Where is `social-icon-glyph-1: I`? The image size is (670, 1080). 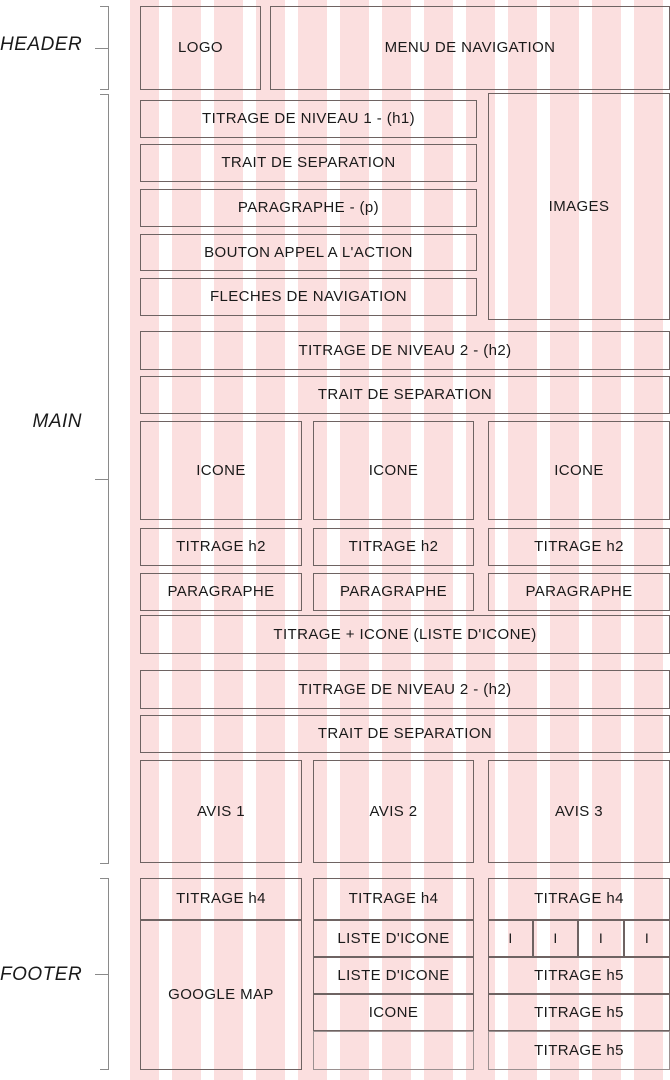
social-icon-glyph-1: I is located at coordinates (510, 938).